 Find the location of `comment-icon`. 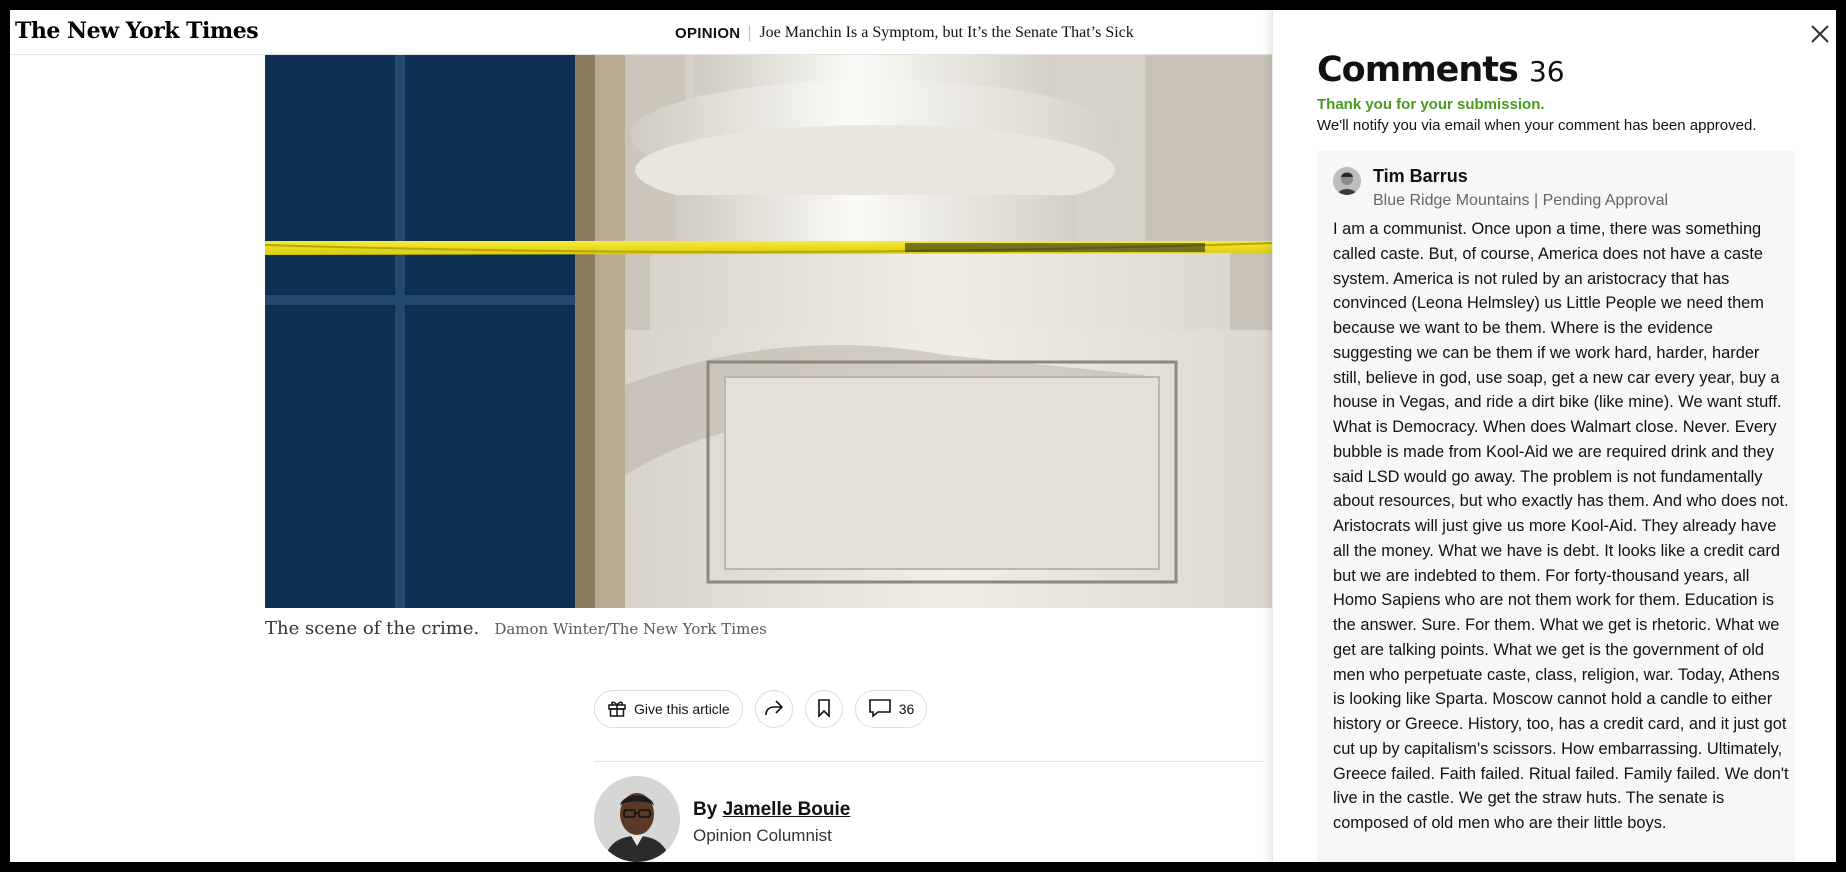

comment-icon is located at coordinates (880, 709).